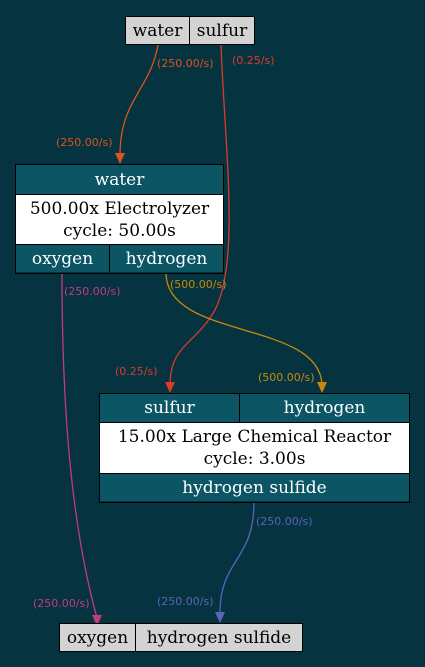 This screenshot has width=425, height=667. What do you see at coordinates (120, 158) in the screenshot?
I see `arrow-water` at bounding box center [120, 158].